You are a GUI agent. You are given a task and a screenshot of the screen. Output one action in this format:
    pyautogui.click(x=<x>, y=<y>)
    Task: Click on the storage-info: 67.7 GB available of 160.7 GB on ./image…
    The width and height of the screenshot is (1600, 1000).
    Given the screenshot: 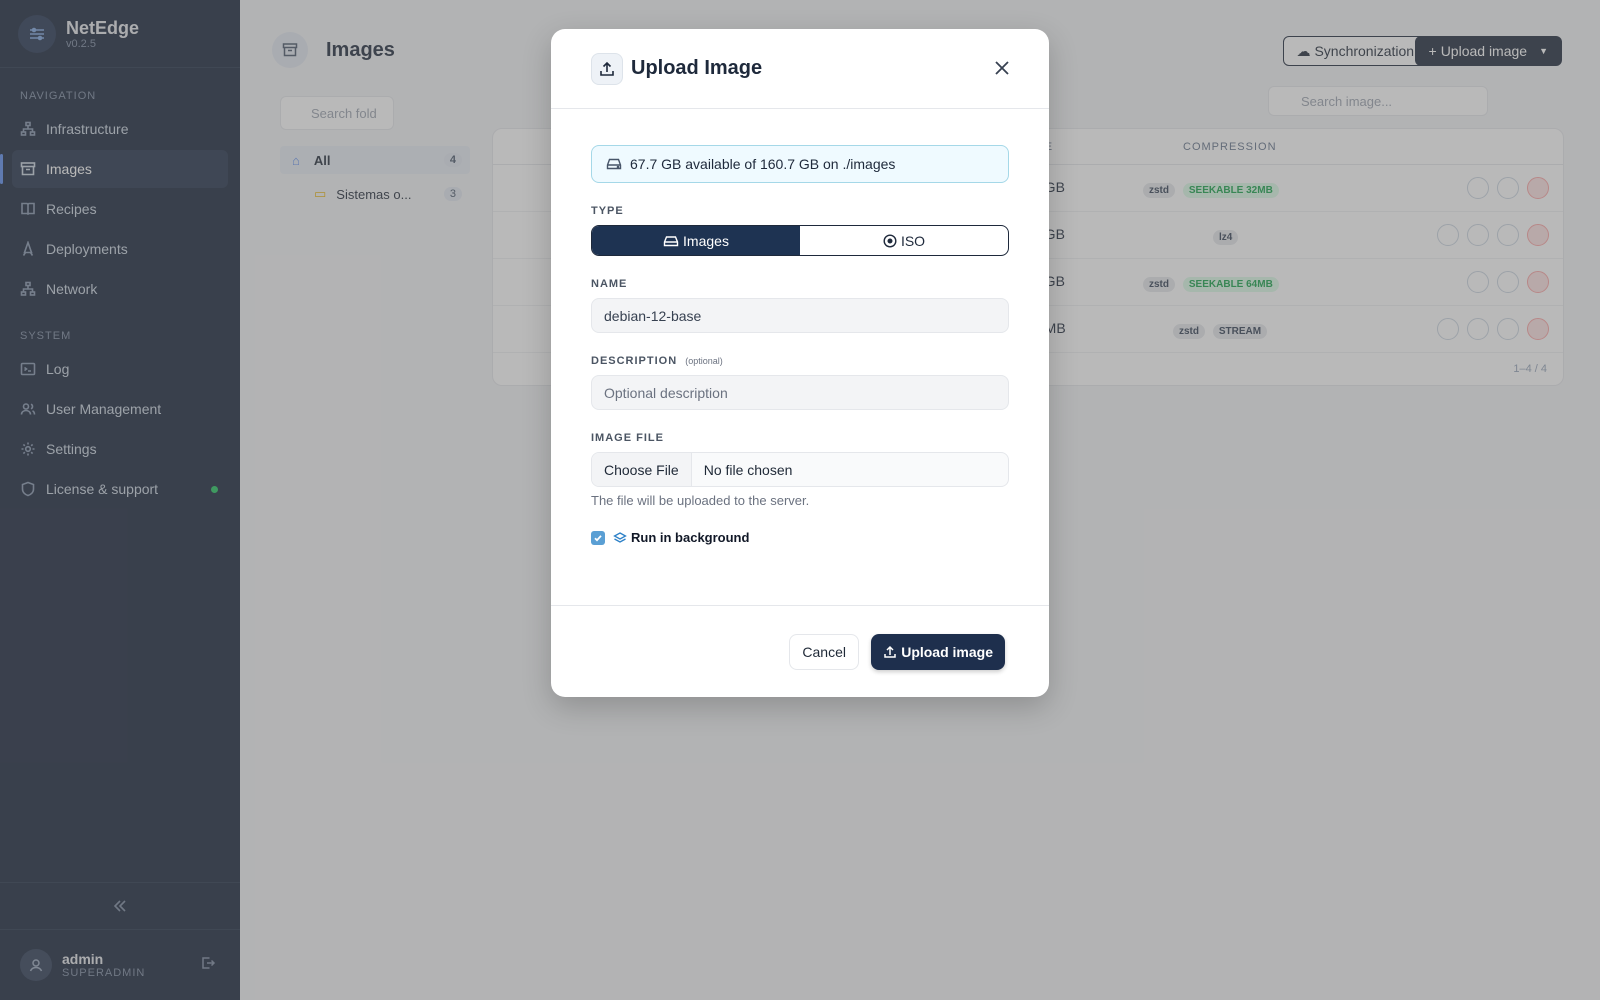 What is the action you would take?
    pyautogui.click(x=800, y=164)
    